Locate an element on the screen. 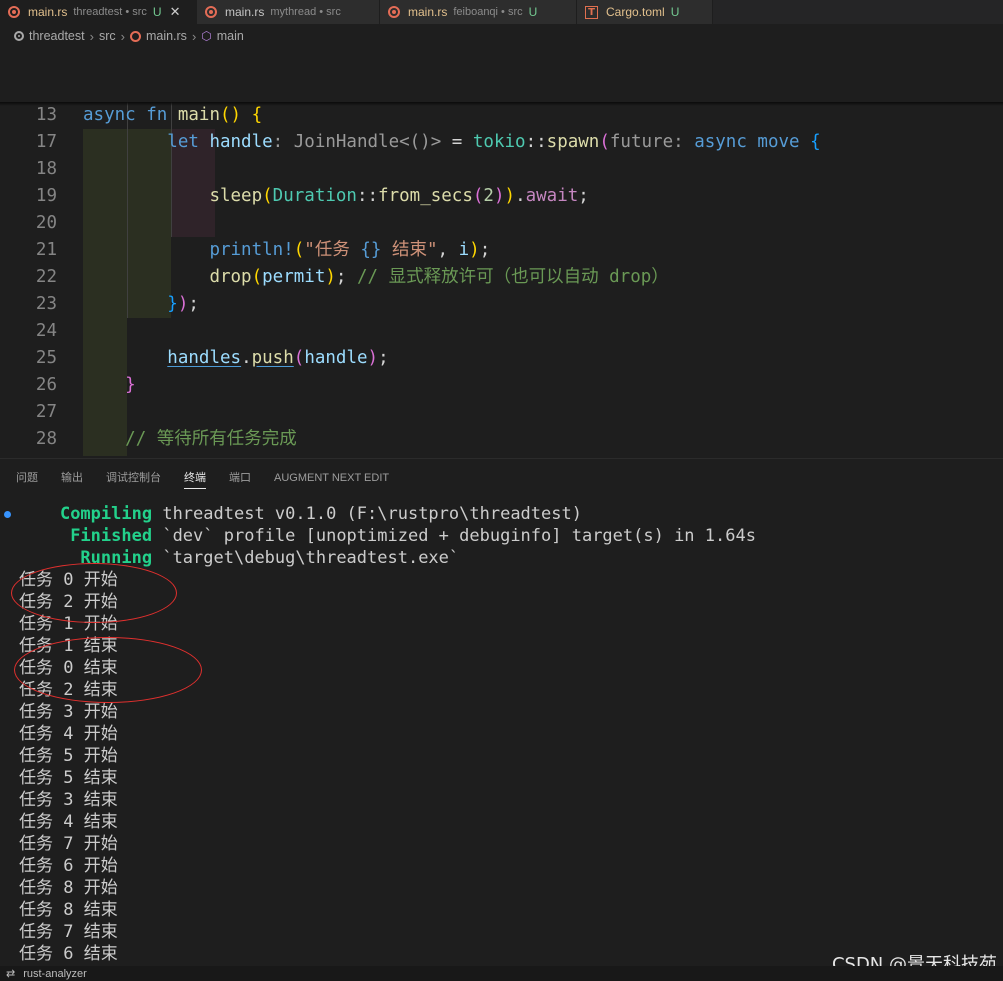  symbol-method-icon: ⬡ is located at coordinates (206, 36).